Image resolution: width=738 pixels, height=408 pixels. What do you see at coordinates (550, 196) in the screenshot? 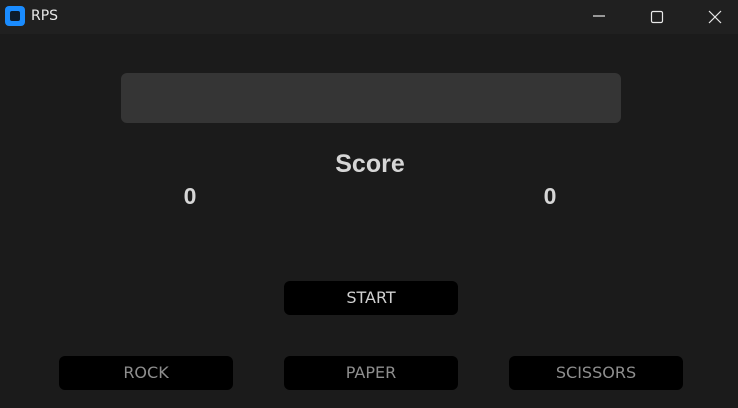
I see `computer-score: 0` at bounding box center [550, 196].